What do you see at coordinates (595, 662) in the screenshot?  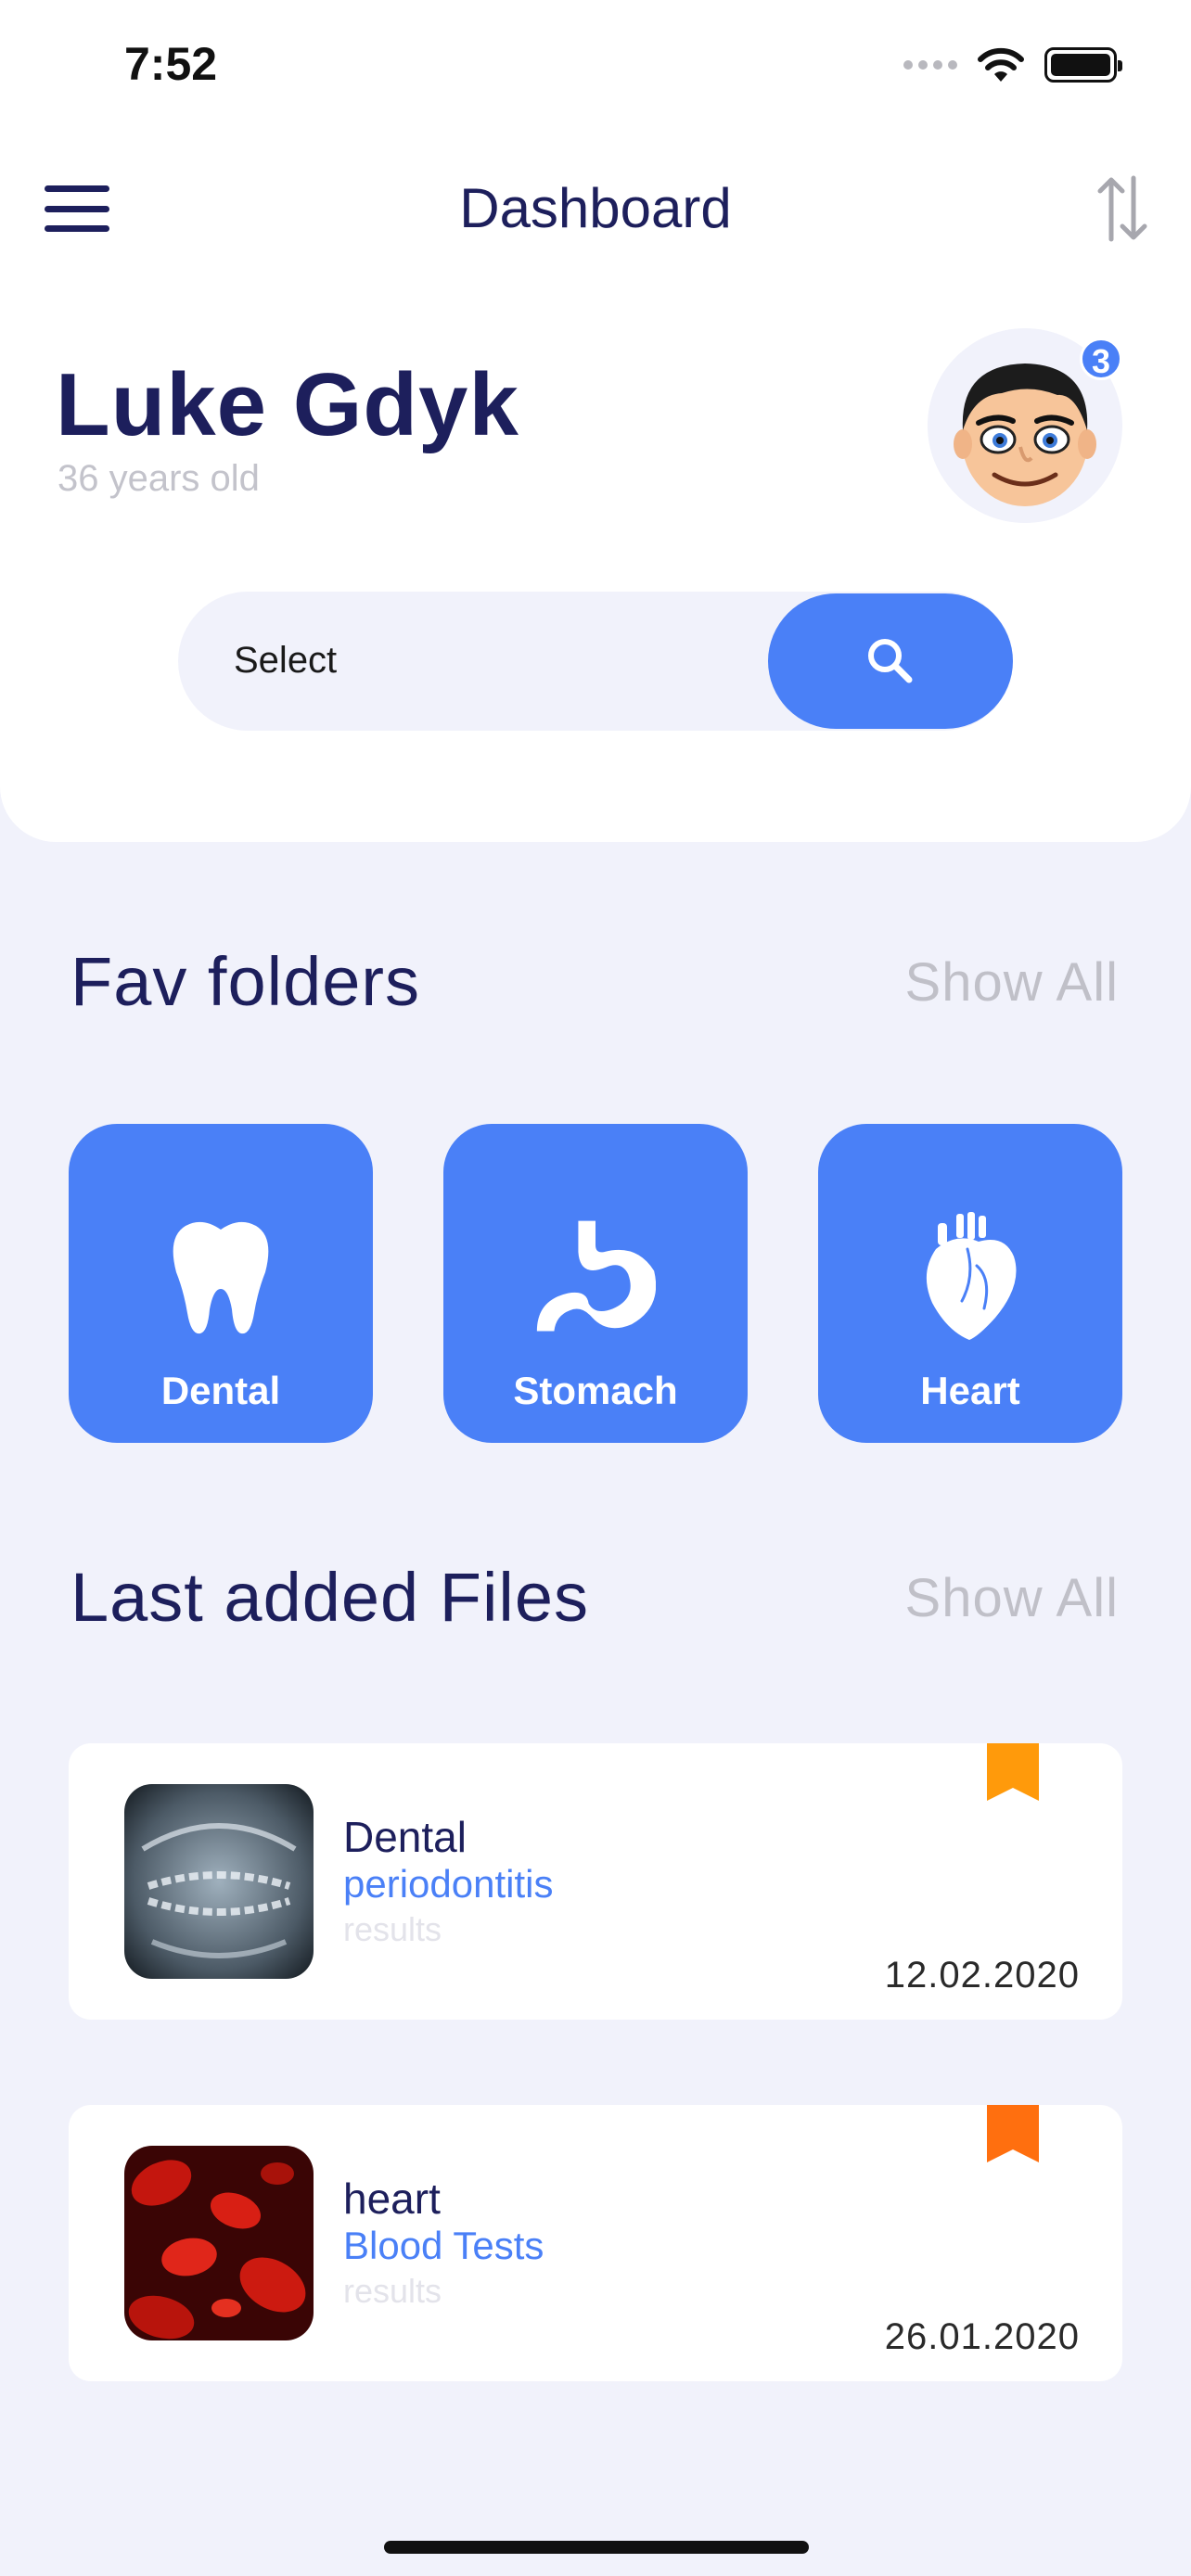 I see `search-bar: Select` at bounding box center [595, 662].